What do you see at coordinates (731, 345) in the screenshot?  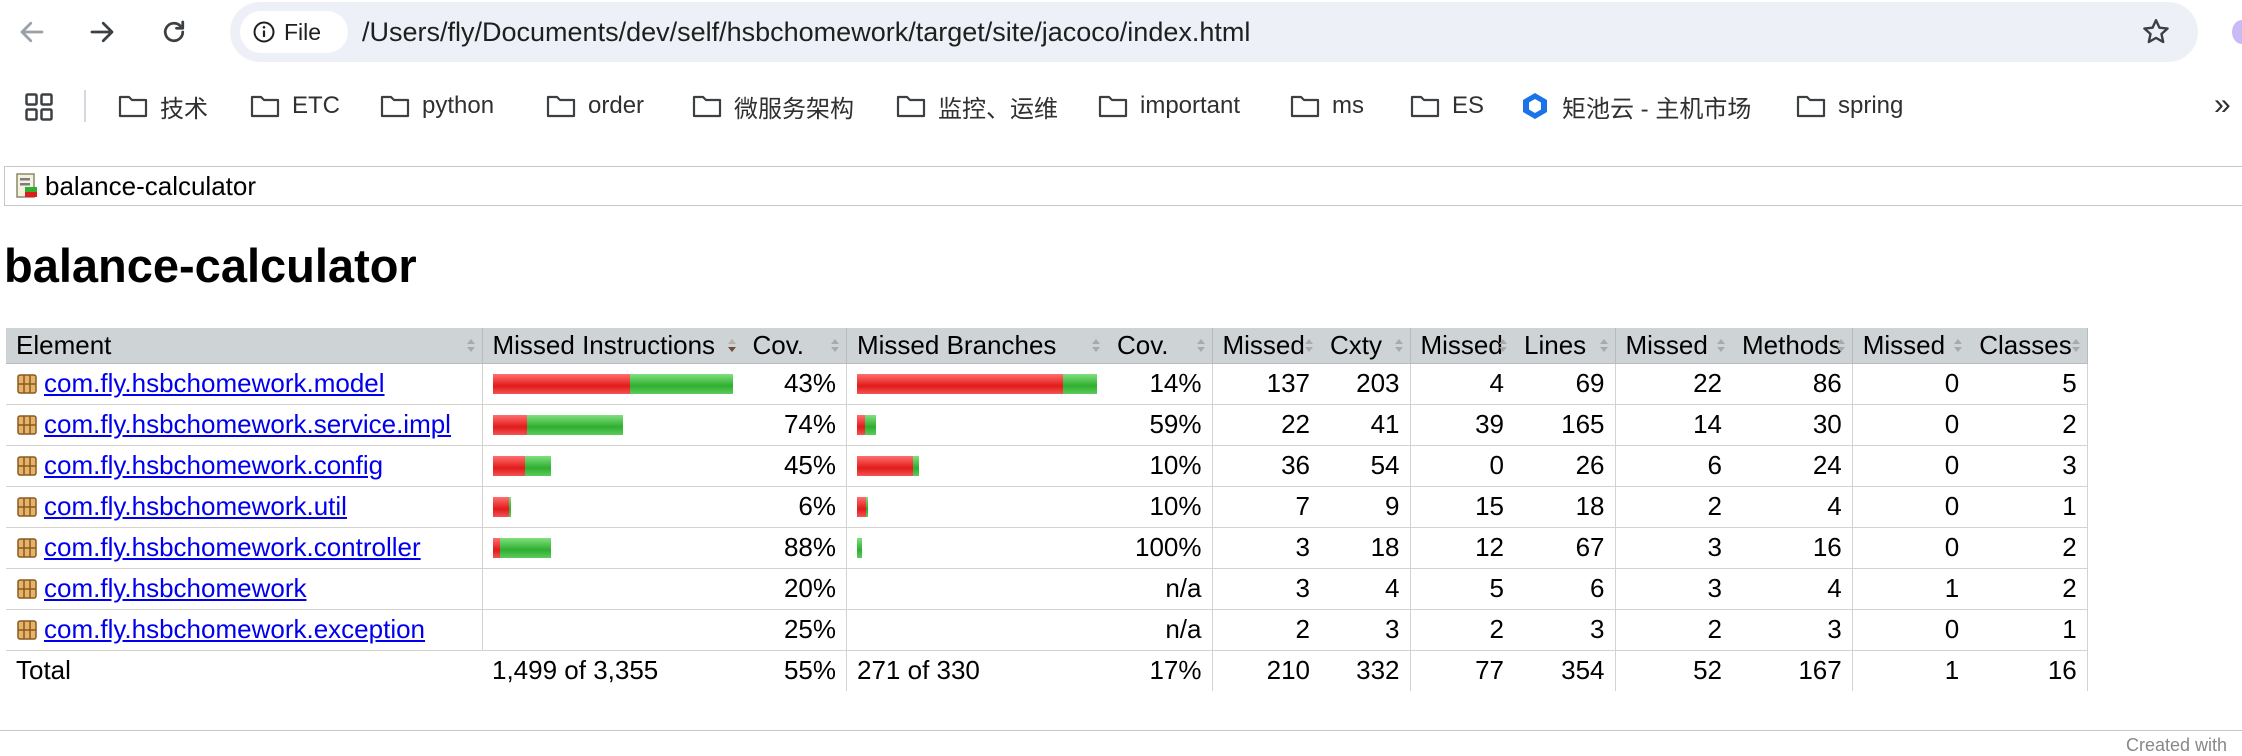 I see `sort-descending-icon` at bounding box center [731, 345].